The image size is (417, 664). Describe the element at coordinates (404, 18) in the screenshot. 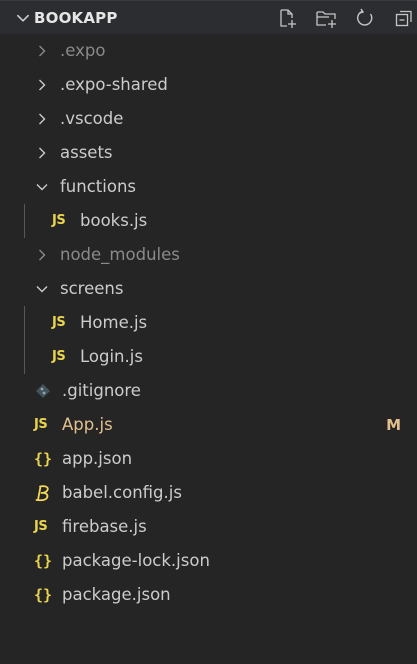

I see `collapse-all-icon` at that location.